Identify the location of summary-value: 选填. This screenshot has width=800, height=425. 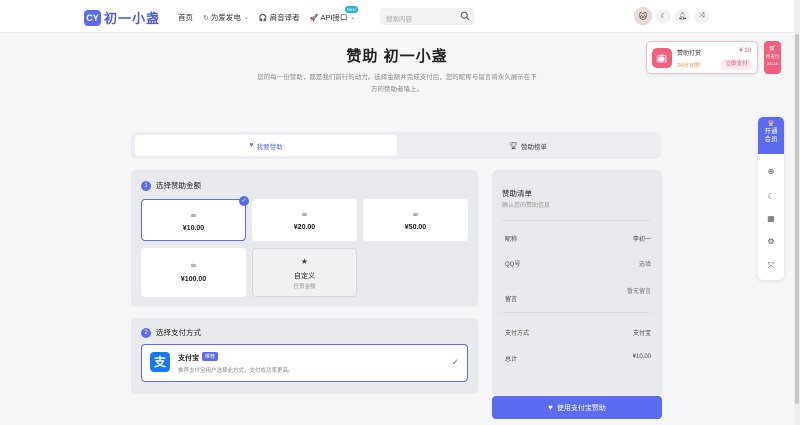
(644, 265).